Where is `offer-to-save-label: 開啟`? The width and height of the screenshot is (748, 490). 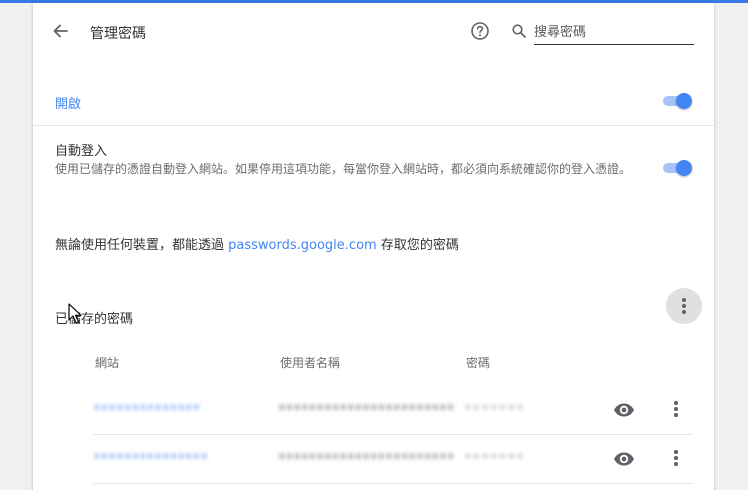 offer-to-save-label: 開啟 is located at coordinates (68, 104).